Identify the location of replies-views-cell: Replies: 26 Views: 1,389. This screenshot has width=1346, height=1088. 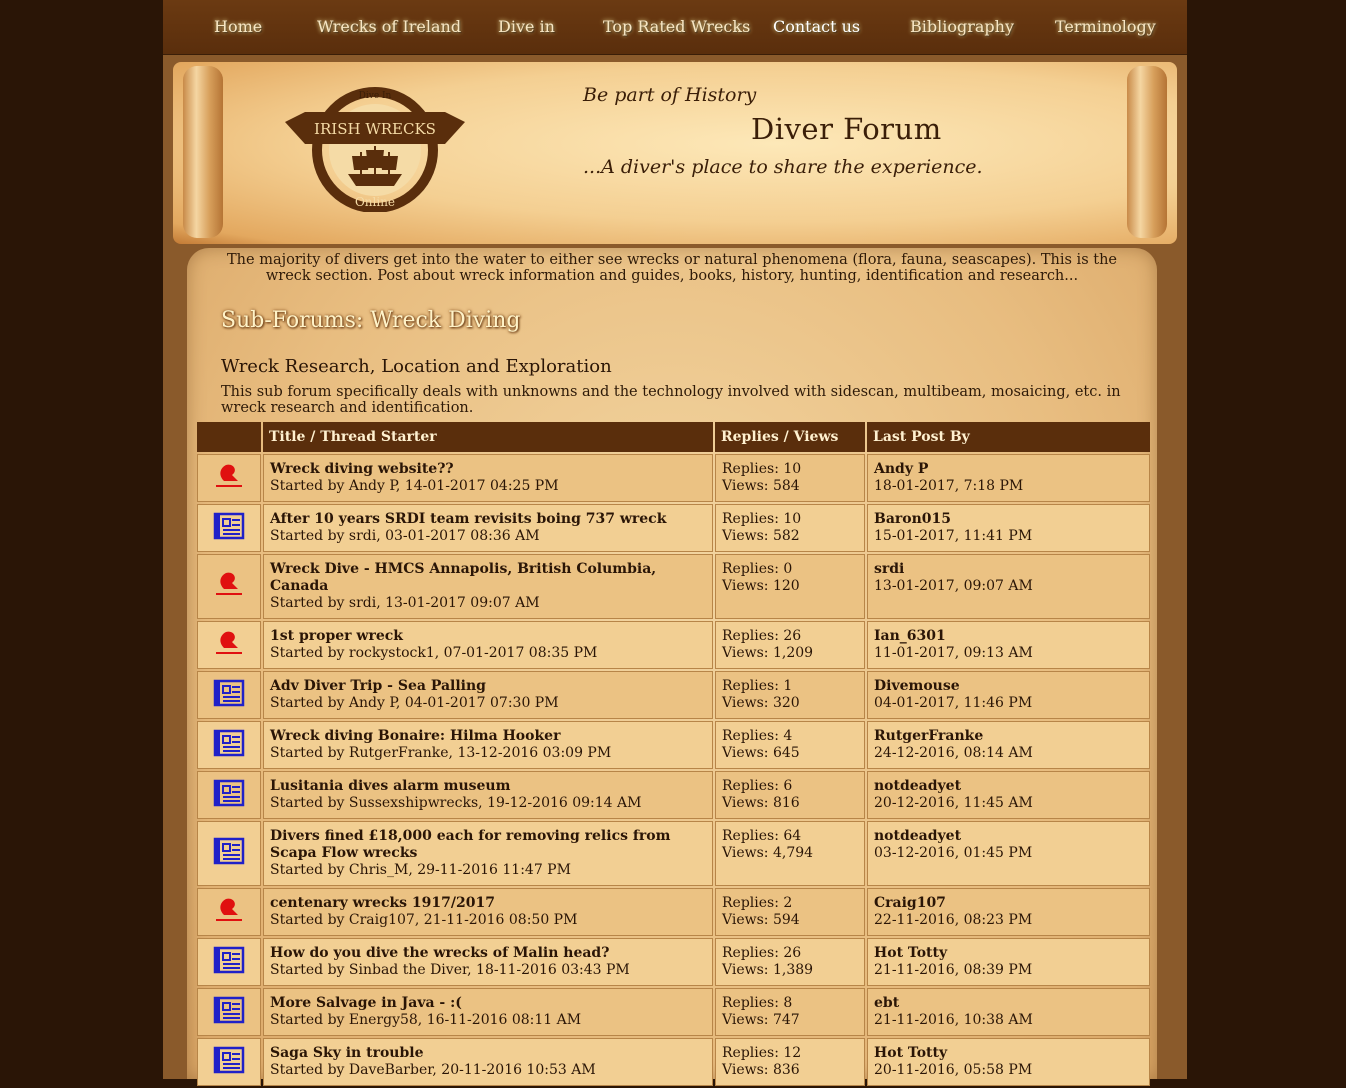
(790, 962).